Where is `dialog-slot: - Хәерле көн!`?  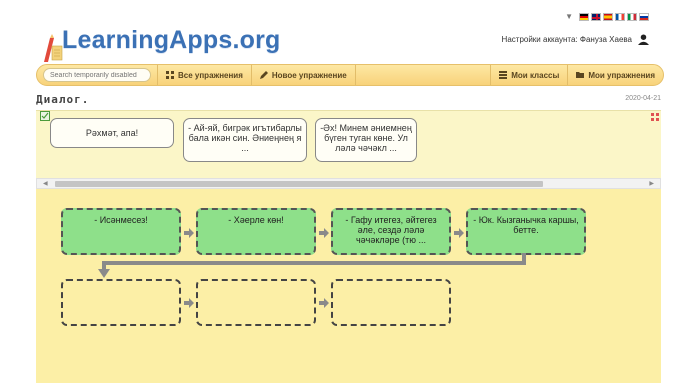 dialog-slot: - Хәерле көн! is located at coordinates (256, 231).